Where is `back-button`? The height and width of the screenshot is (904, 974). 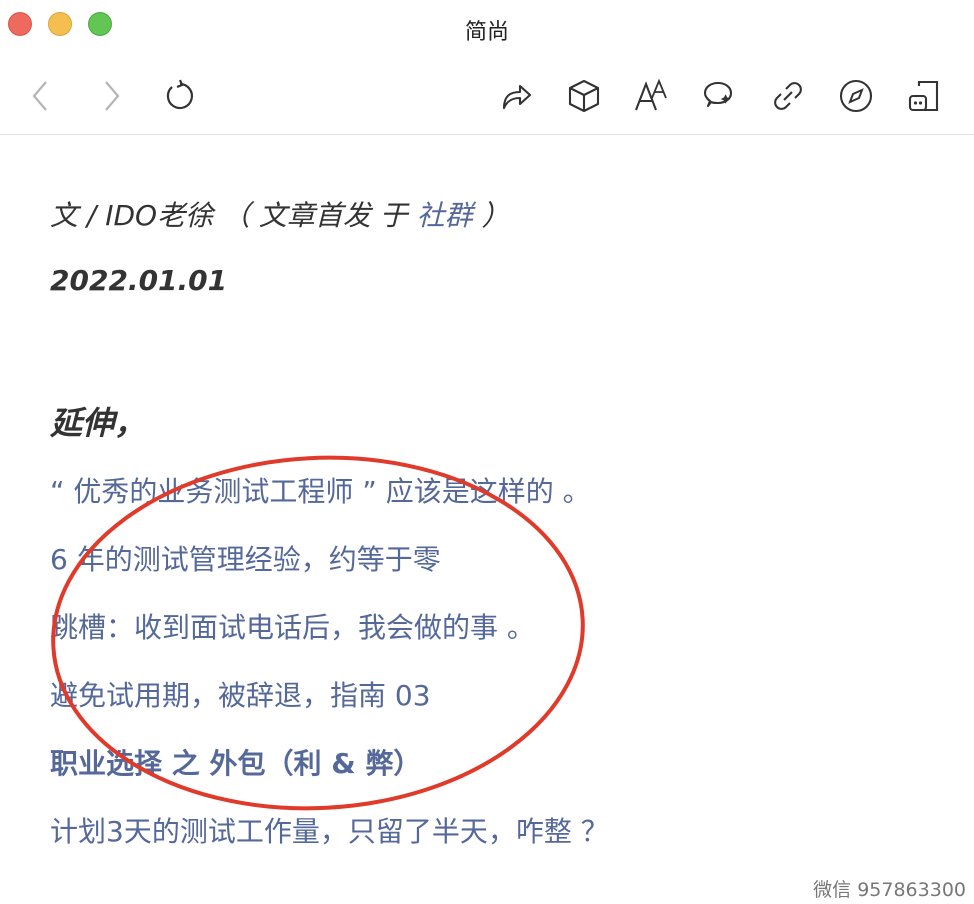
back-button is located at coordinates (42, 96).